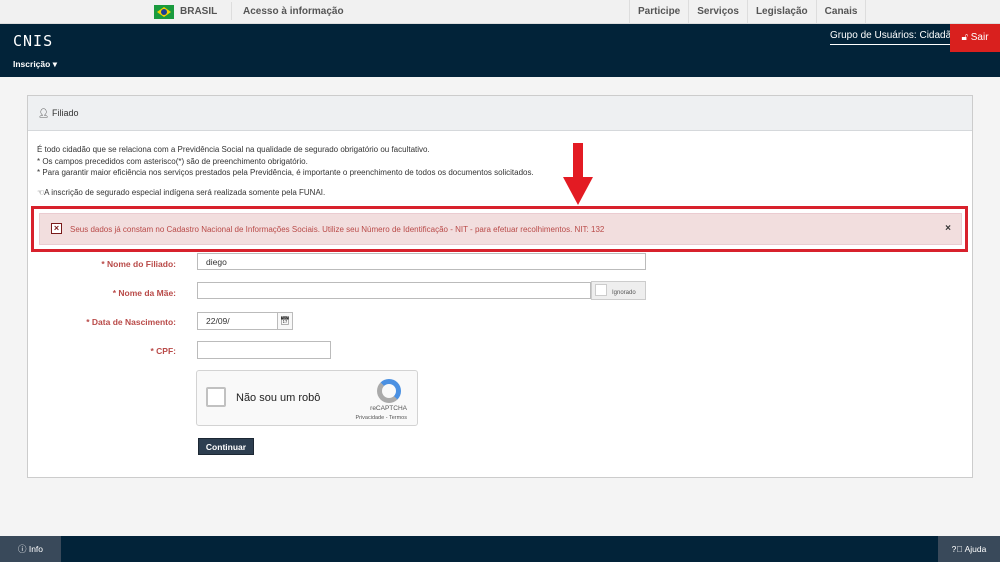 The height and width of the screenshot is (562, 1000). Describe the element at coordinates (216, 397) in the screenshot. I see `recaptcha-checkbox` at that location.